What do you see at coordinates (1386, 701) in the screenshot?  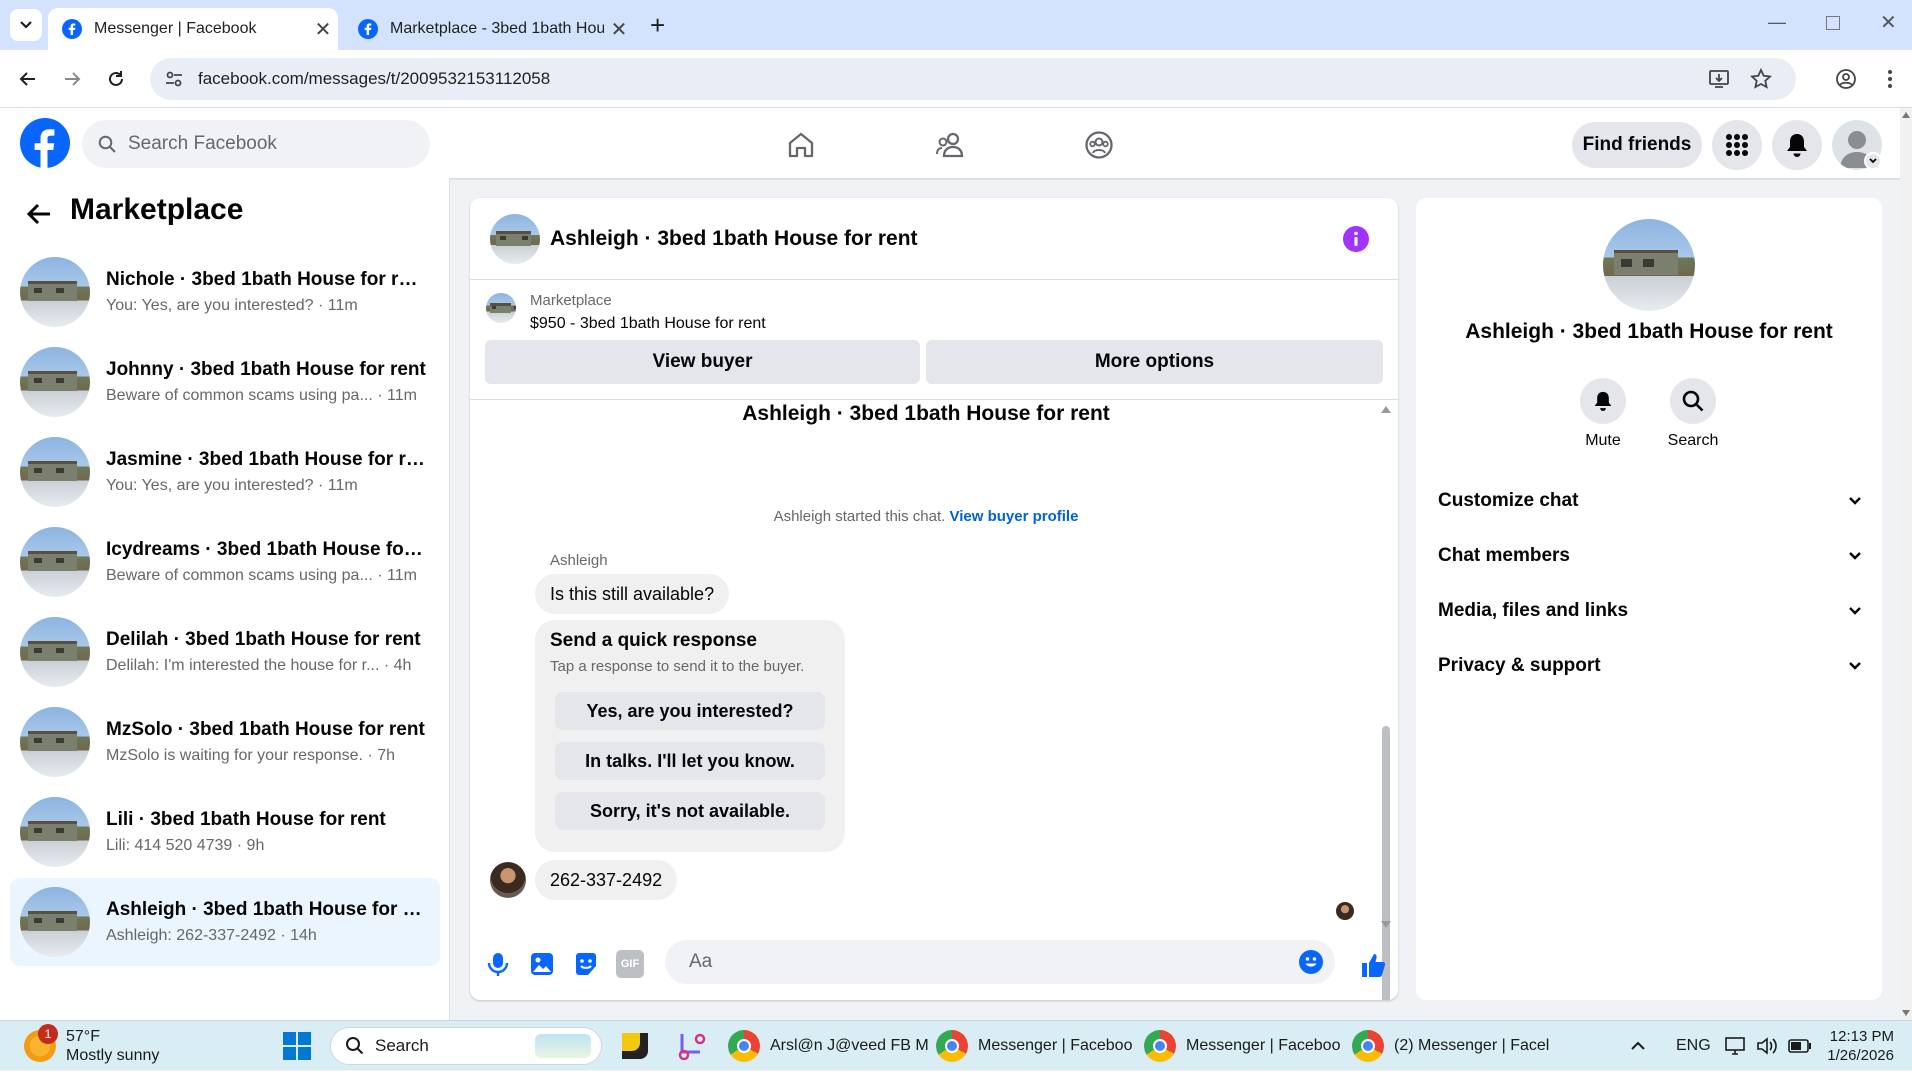 I see `chat-scrollbar` at bounding box center [1386, 701].